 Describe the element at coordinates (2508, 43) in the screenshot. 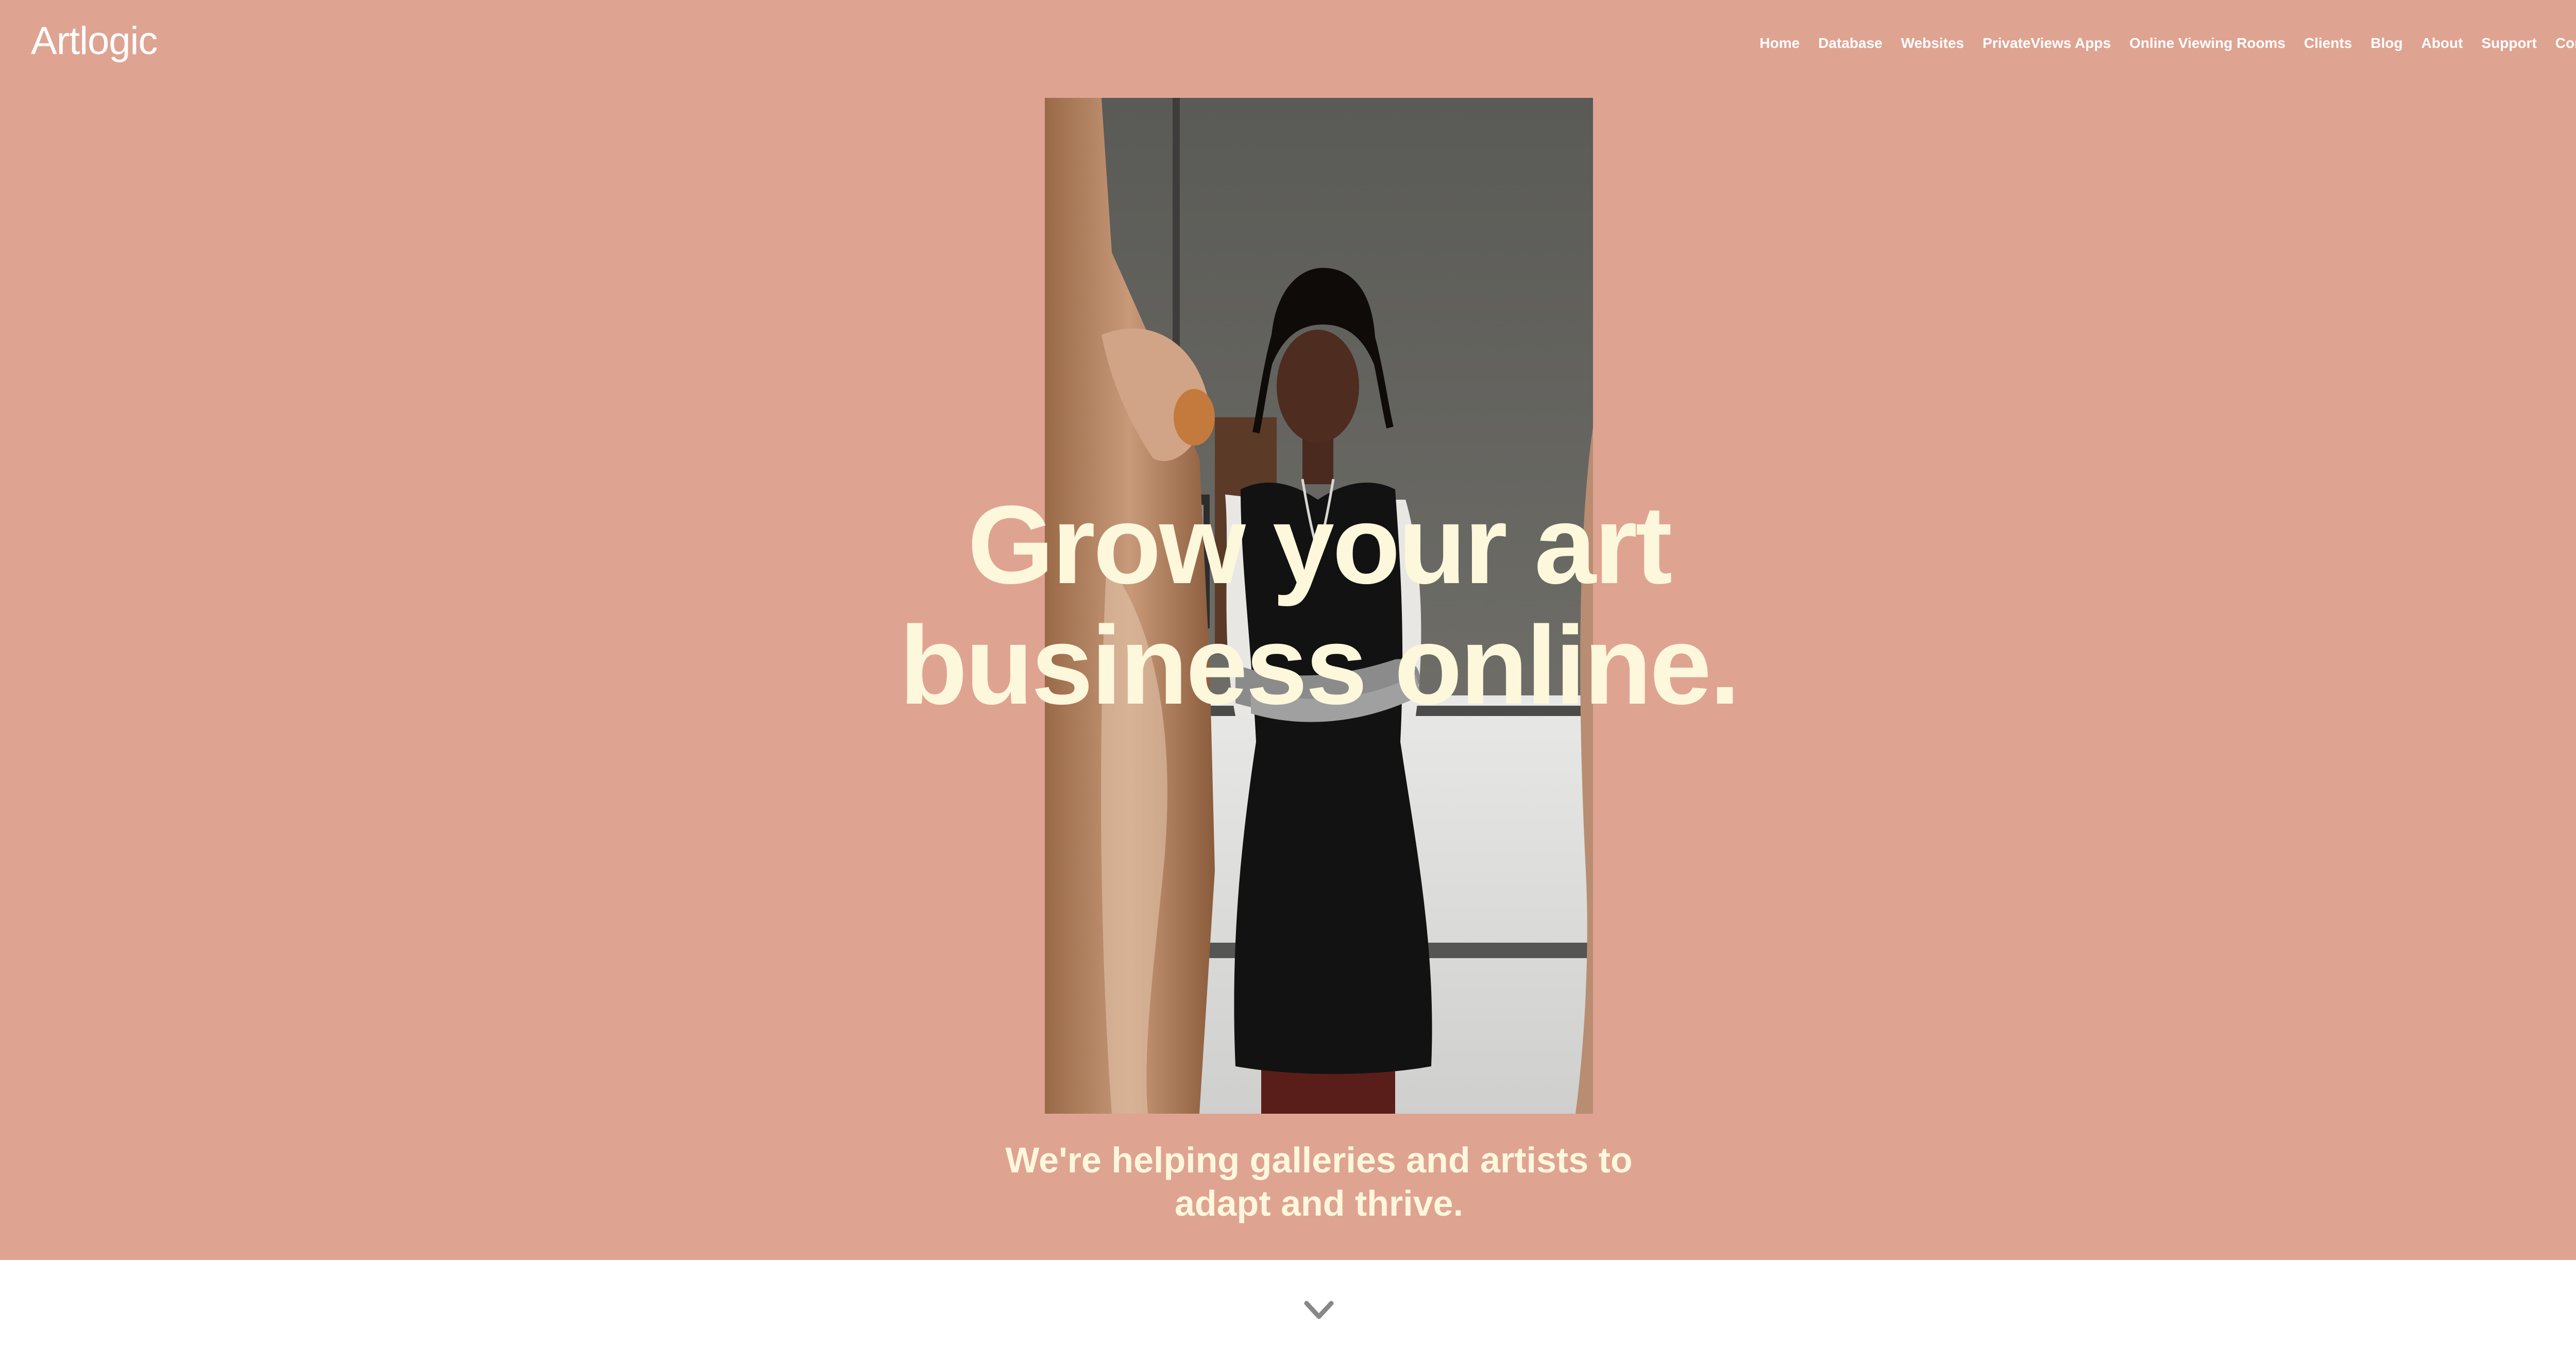

I see `nav-support: Support` at that location.